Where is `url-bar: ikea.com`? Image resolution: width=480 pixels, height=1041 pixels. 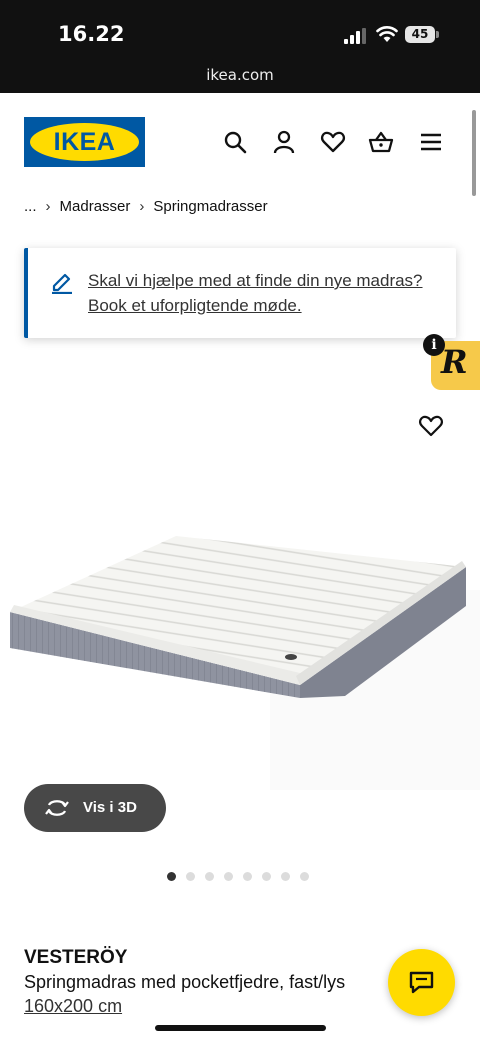
url-bar: ikea.com is located at coordinates (240, 75).